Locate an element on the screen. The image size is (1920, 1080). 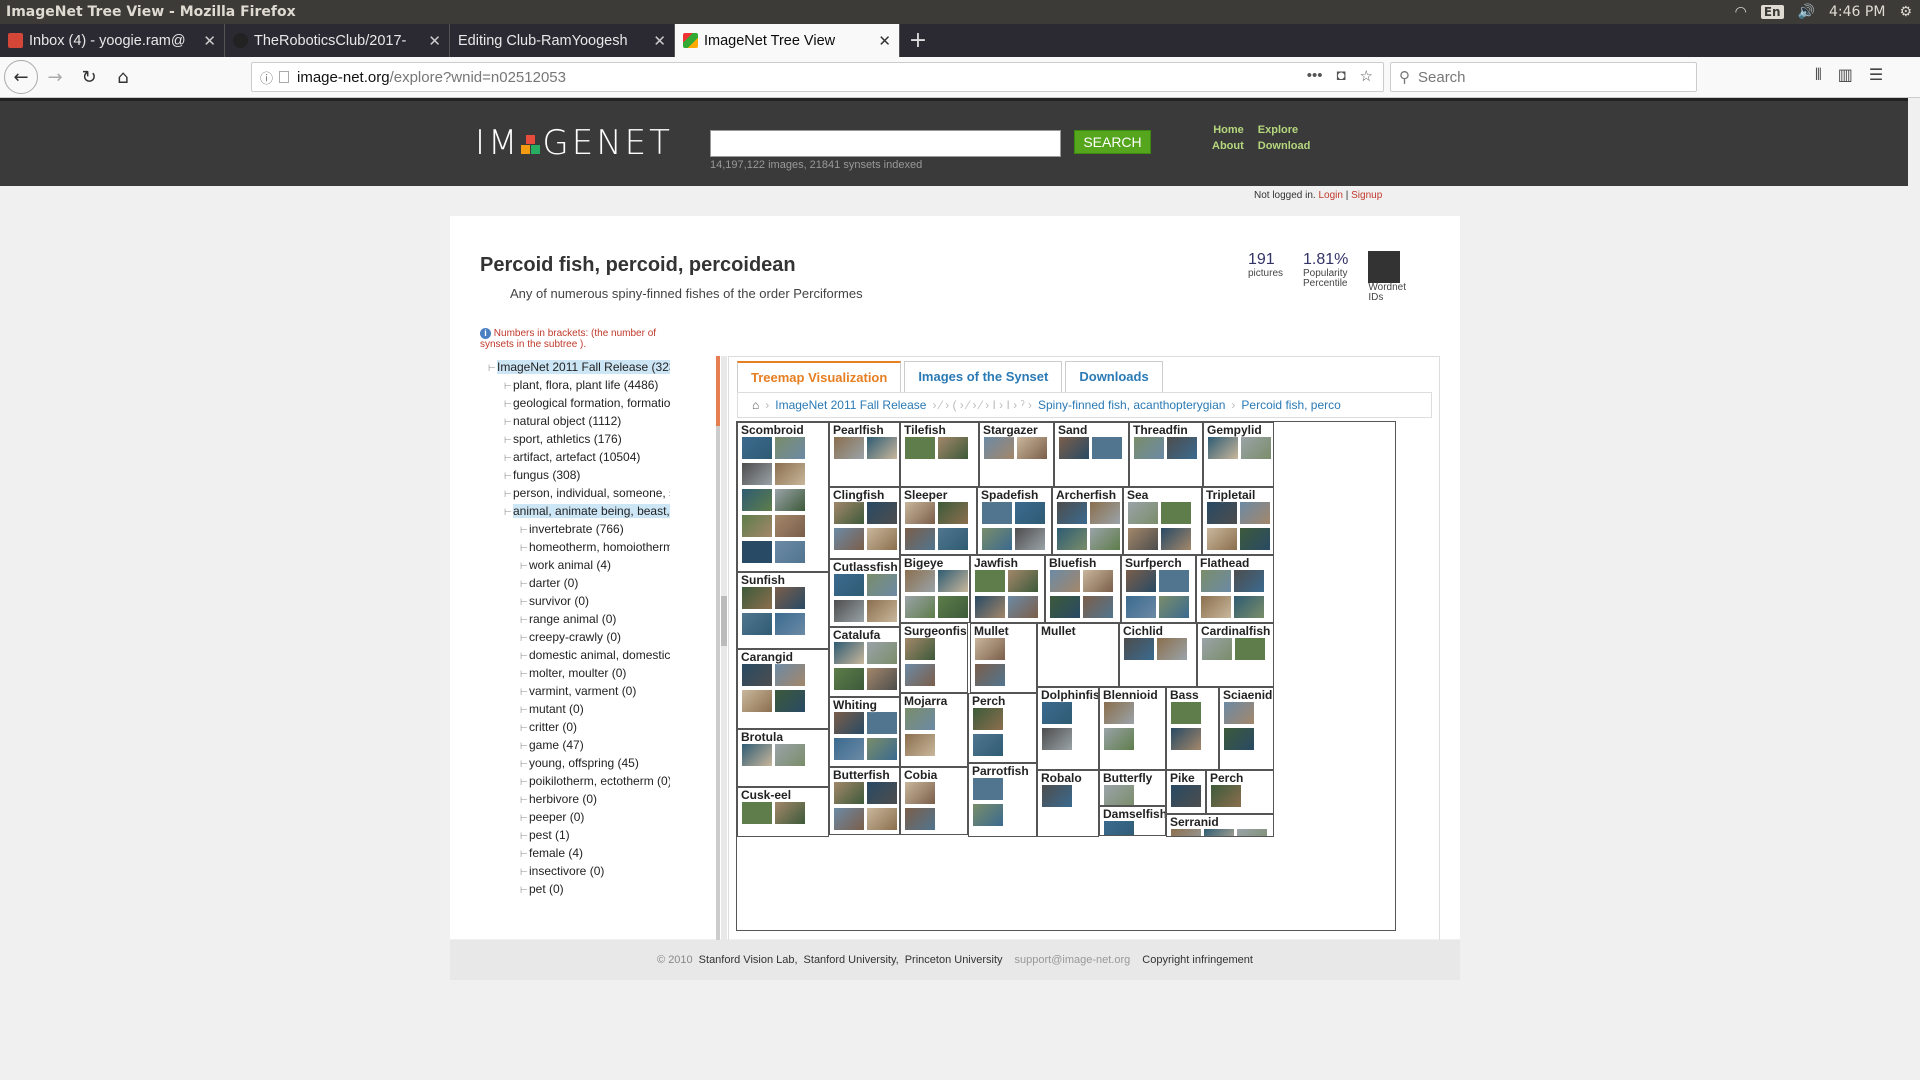
pocket-icon: ◘ is located at coordinates (1340, 76).